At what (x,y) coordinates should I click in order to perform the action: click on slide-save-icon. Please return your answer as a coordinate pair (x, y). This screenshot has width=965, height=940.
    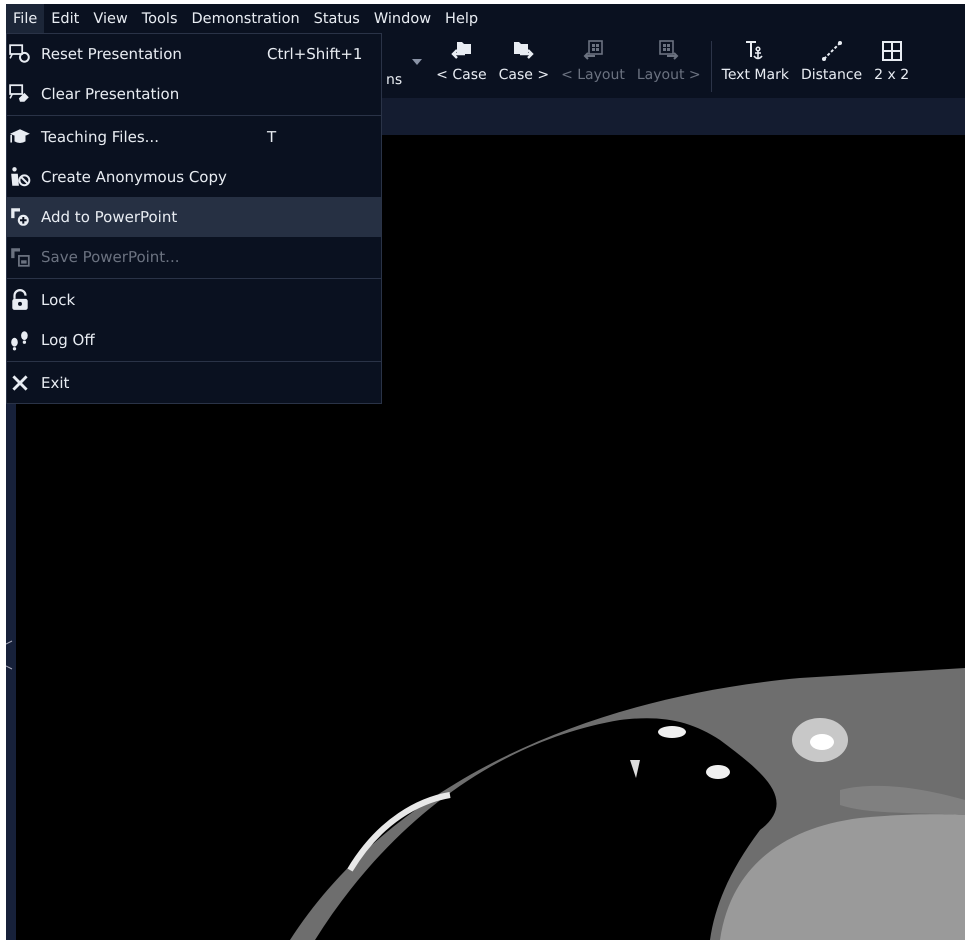
    Looking at the image, I should click on (20, 257).